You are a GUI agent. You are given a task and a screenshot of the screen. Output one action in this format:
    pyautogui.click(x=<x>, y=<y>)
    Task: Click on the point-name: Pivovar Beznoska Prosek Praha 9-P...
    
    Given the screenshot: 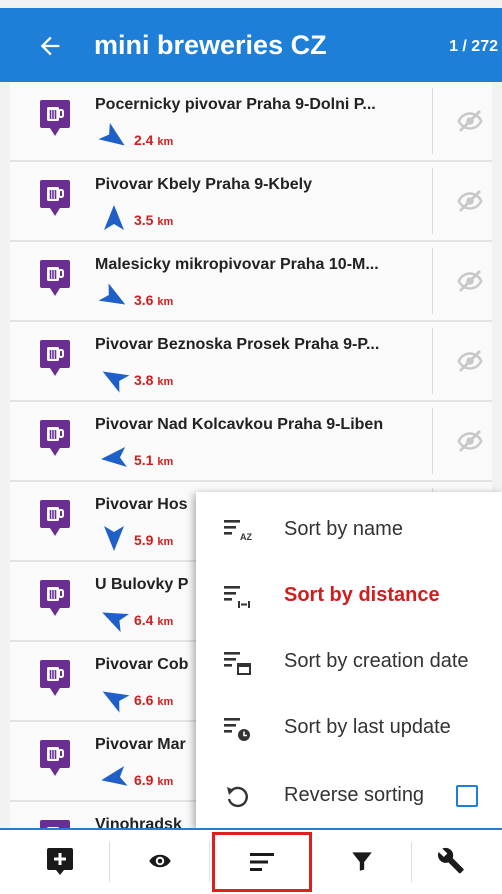 What is the action you would take?
    pyautogui.click(x=237, y=344)
    